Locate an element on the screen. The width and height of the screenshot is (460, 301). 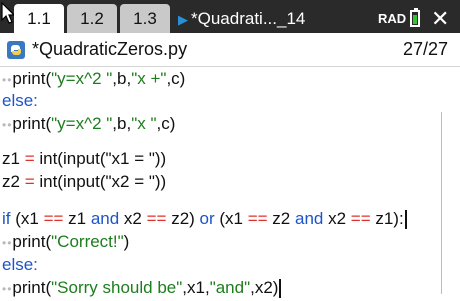
angle-mode-indicator: RAD is located at coordinates (392, 18).